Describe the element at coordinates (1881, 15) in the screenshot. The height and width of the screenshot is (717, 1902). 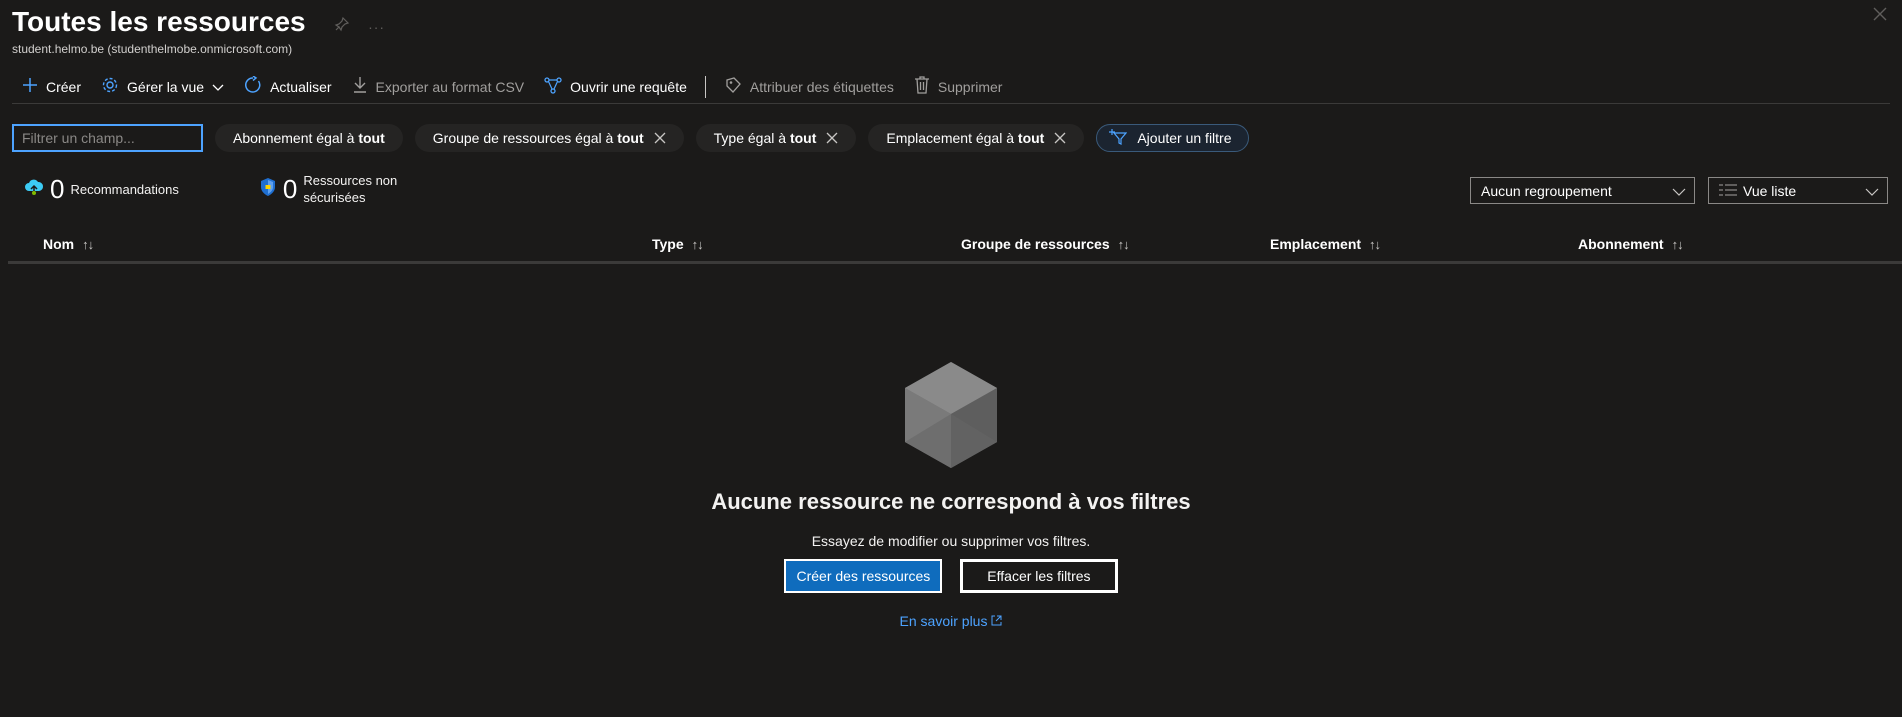
I see `close-icon` at that location.